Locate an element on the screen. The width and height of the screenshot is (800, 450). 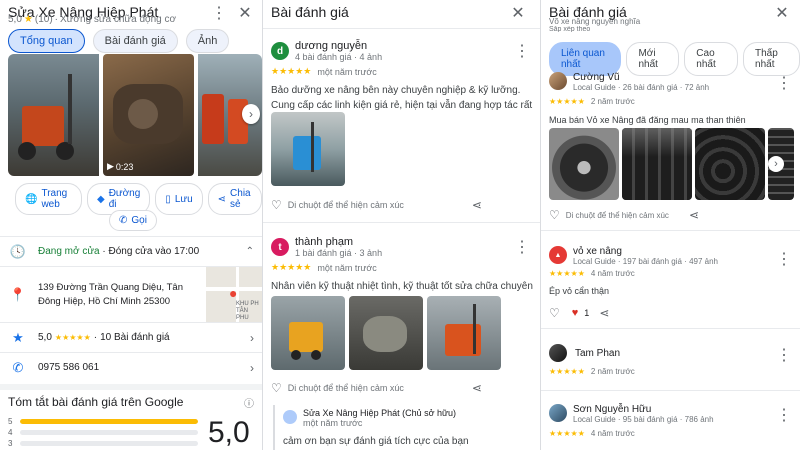
info-icon: ⓘ is located at coordinates (249, 402).